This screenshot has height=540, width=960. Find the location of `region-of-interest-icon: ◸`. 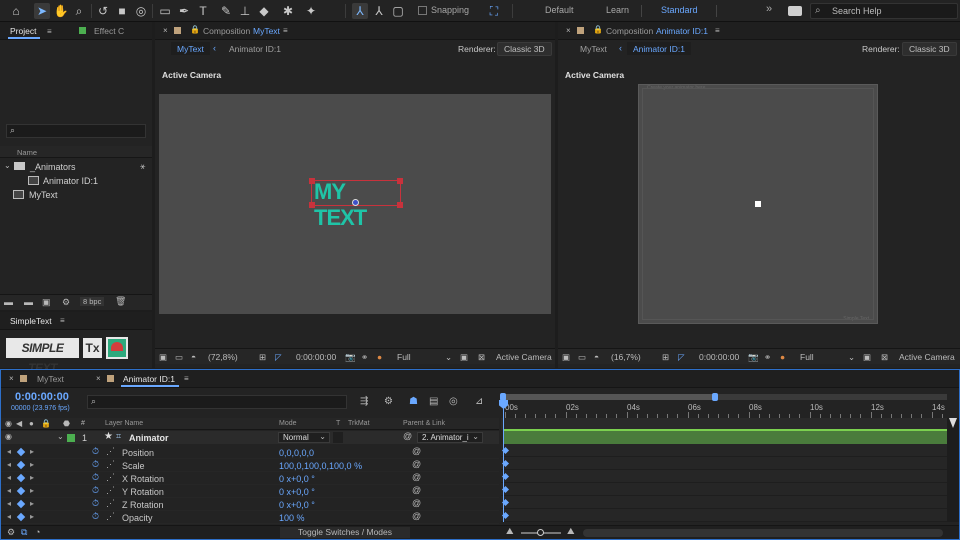

region-of-interest-icon: ◸ is located at coordinates (681, 357).